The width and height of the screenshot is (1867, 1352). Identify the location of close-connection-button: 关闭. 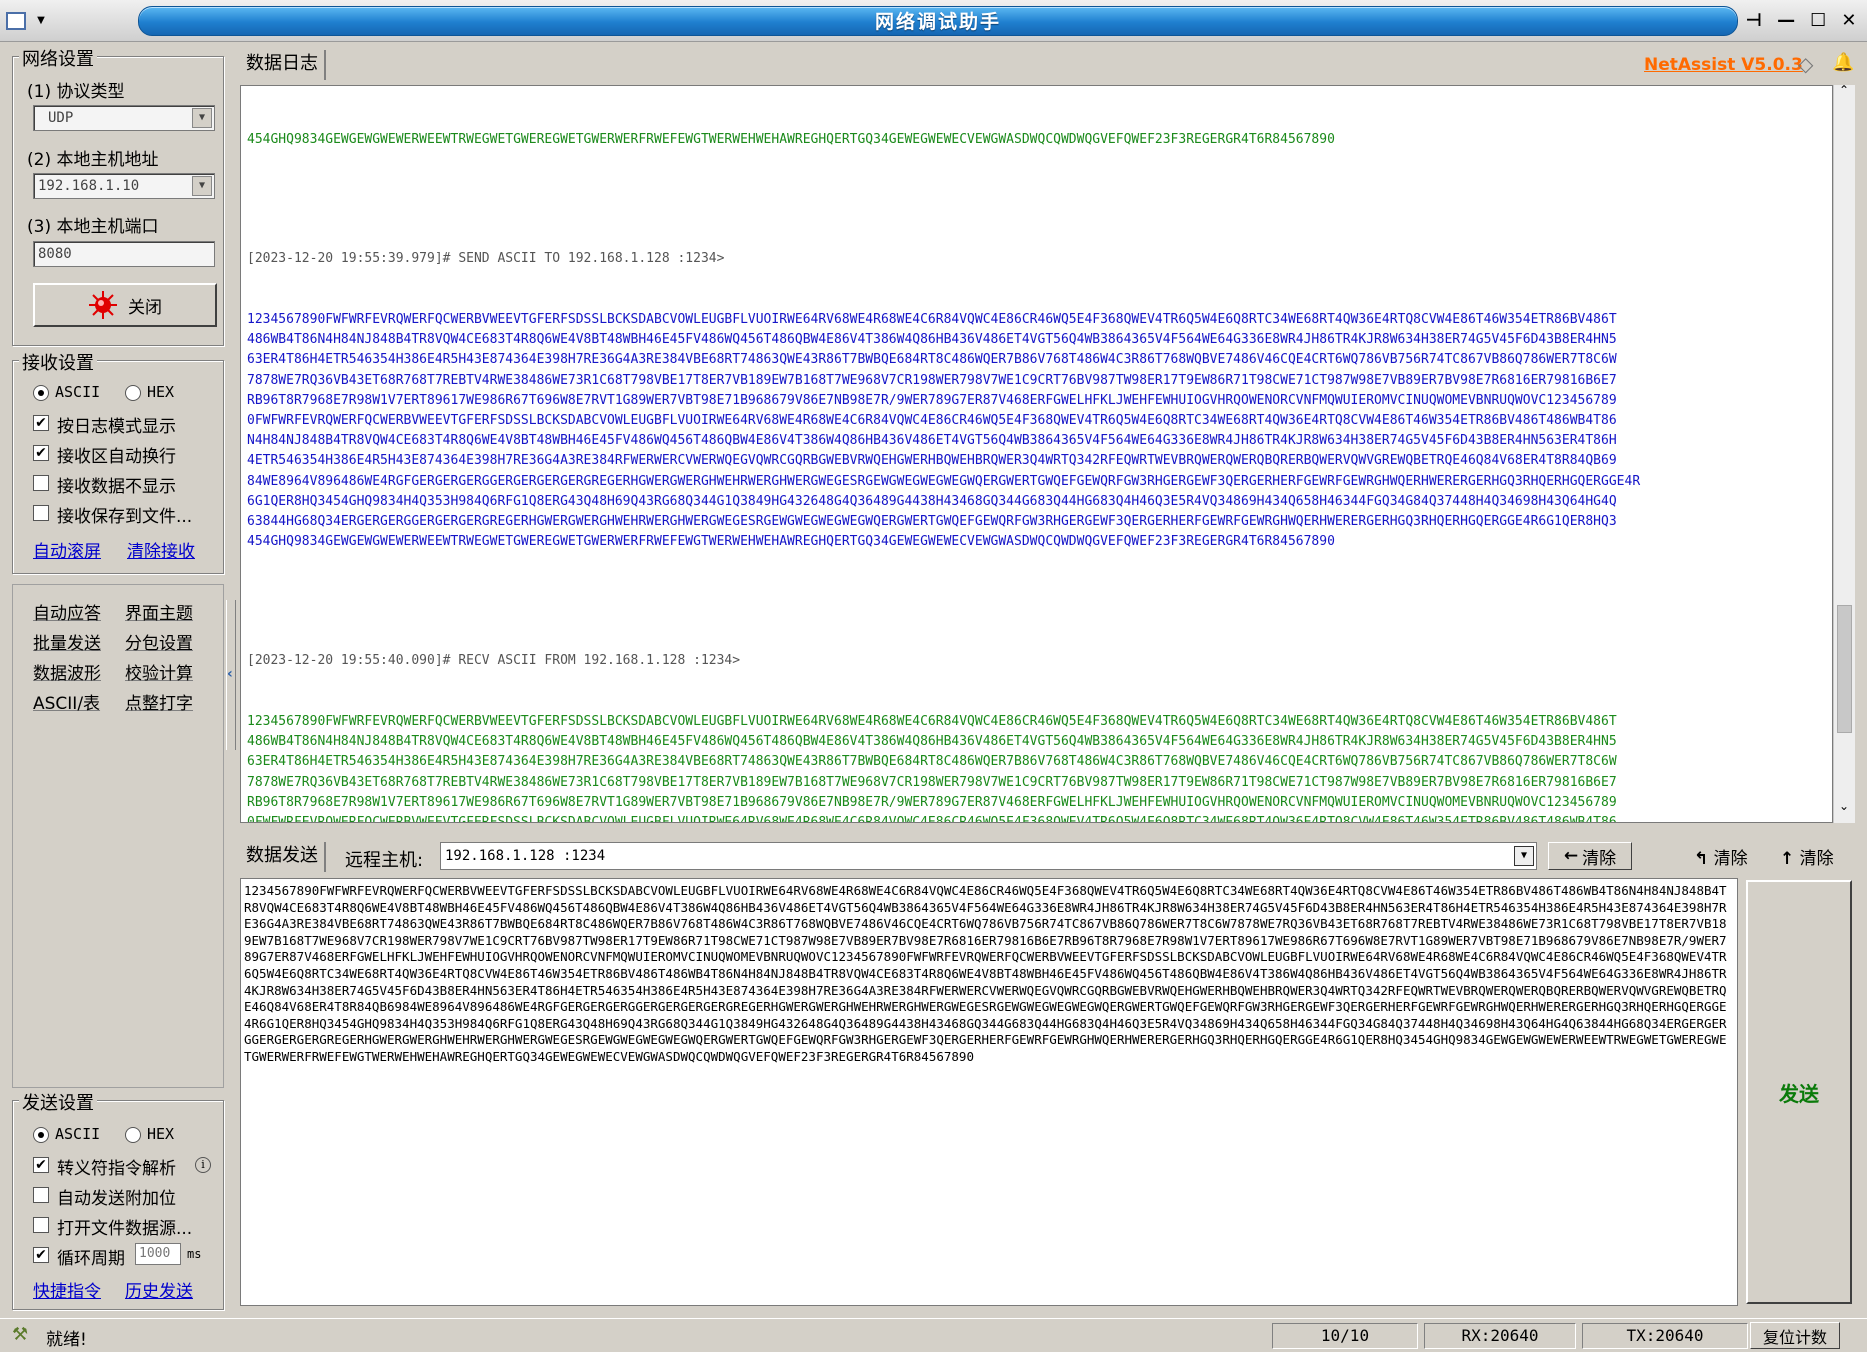
(125, 305).